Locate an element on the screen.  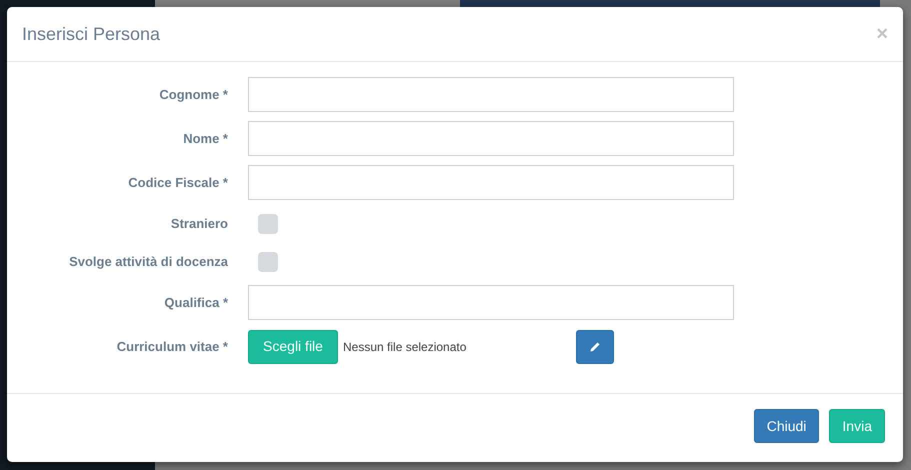
field-label: Codice Fiscale * is located at coordinates (178, 182).